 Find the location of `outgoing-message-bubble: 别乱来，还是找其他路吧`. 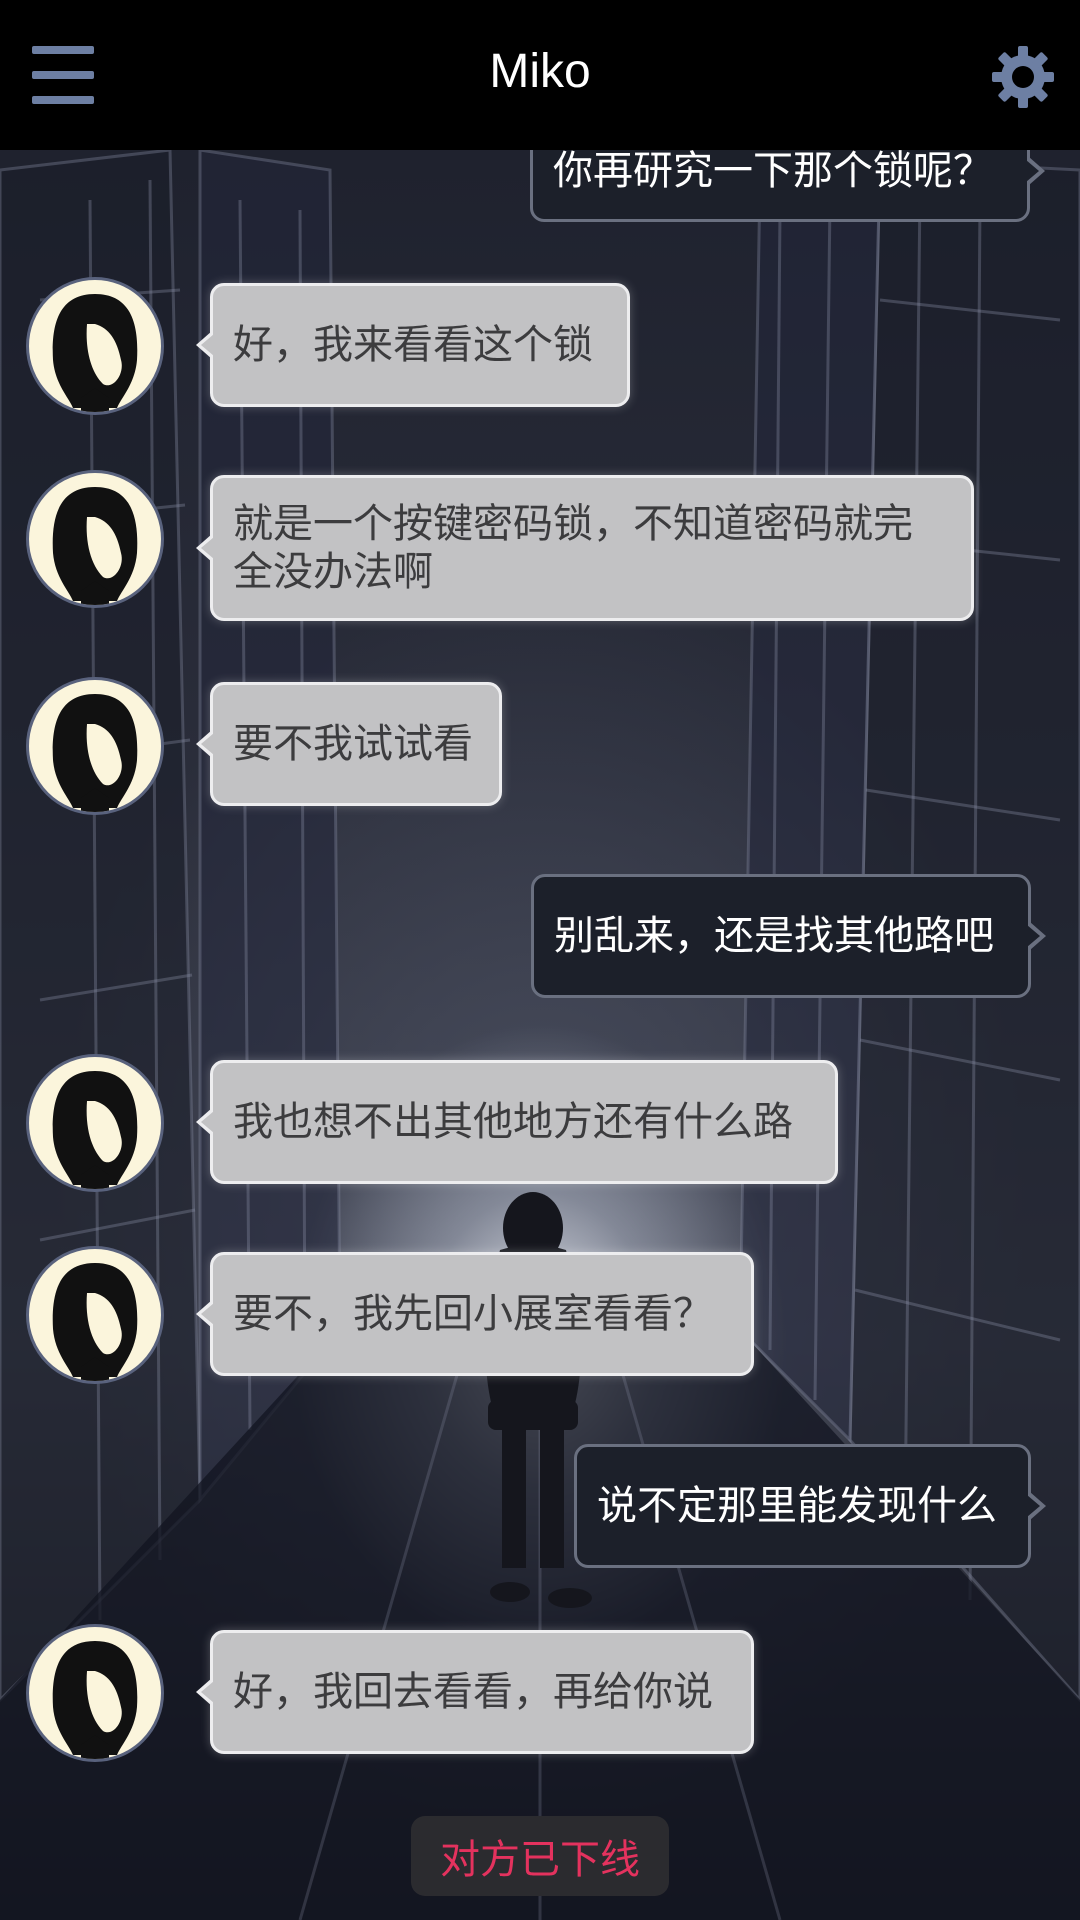

outgoing-message-bubble: 别乱来，还是找其他路吧 is located at coordinates (788, 936).